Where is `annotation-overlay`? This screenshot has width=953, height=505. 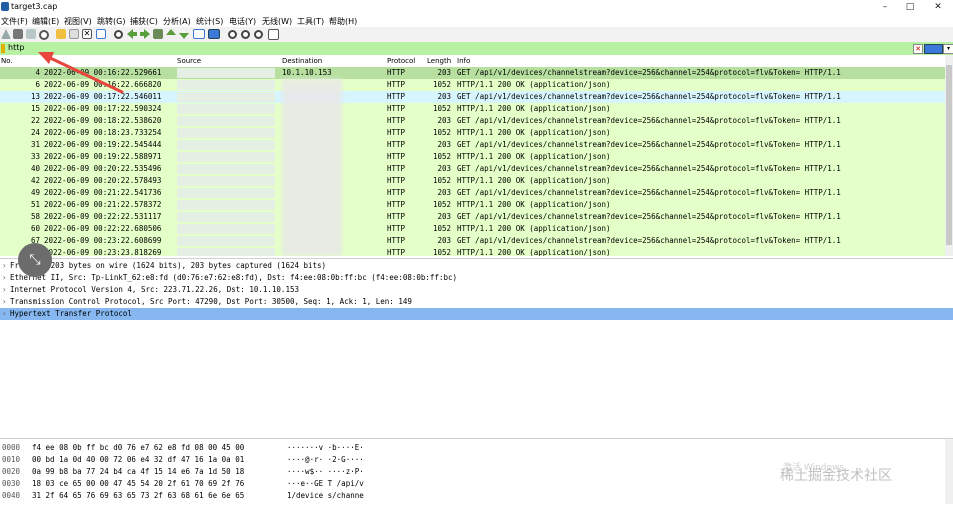
annotation-overlay is located at coordinates (81, 73).